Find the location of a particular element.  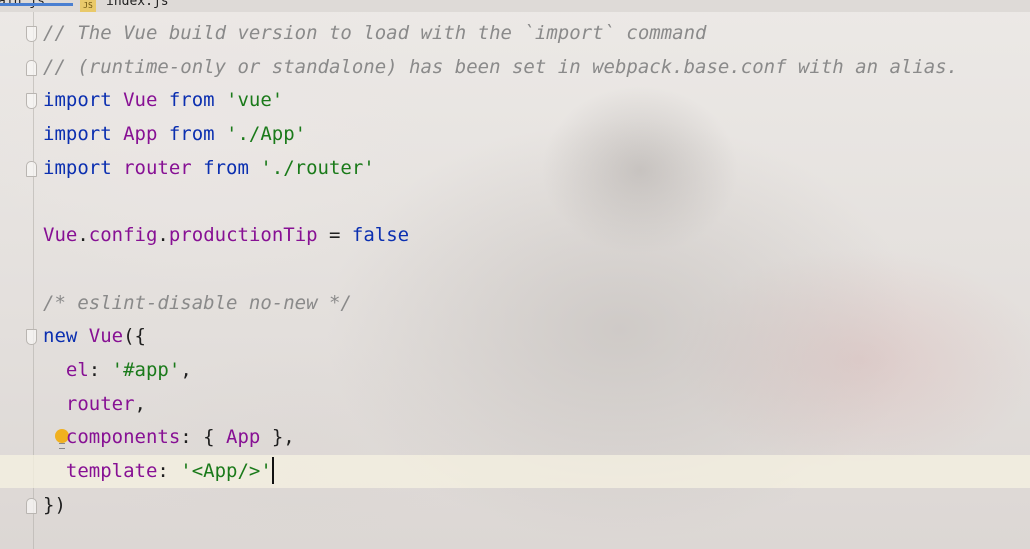

code-token: el is located at coordinates (77, 370).